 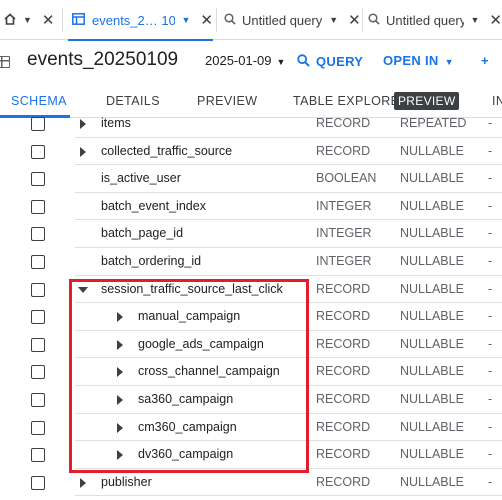 What do you see at coordinates (133, 20) in the screenshot?
I see `tab-label: events_2… 109` at bounding box center [133, 20].